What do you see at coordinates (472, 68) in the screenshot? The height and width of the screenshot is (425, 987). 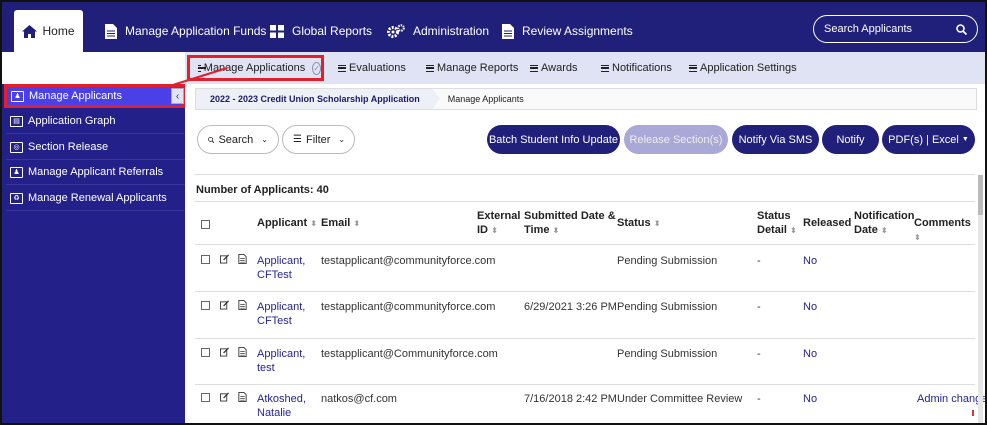 I see `subnav-manage-reports: Manage Reports` at bounding box center [472, 68].